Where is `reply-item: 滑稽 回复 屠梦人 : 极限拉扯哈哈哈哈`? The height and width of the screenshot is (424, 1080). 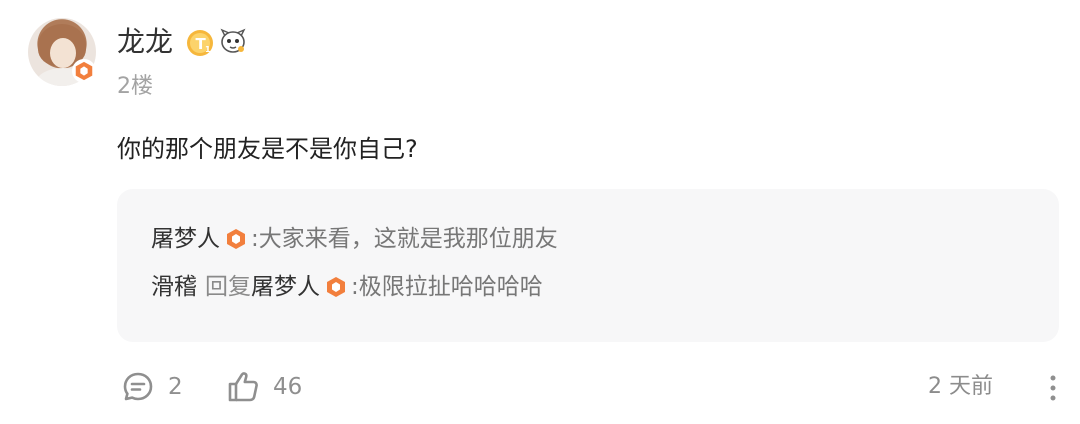
reply-item: 滑稽 回复 屠梦人 : 极限拉扯哈哈哈哈 is located at coordinates (347, 287).